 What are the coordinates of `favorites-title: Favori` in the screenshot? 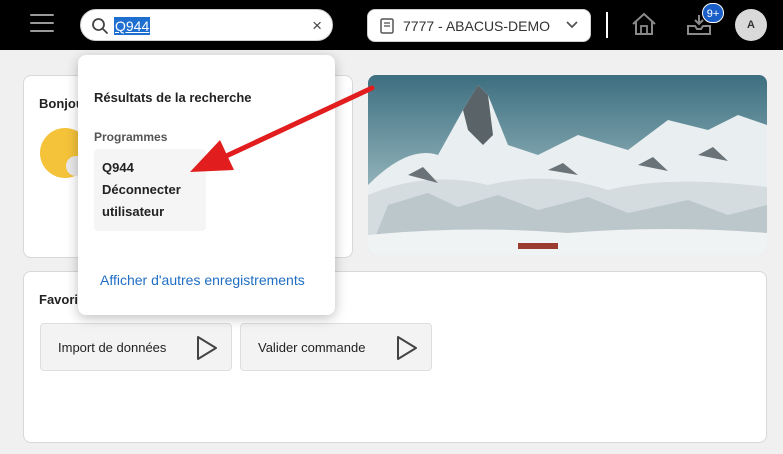 It's located at (59, 299).